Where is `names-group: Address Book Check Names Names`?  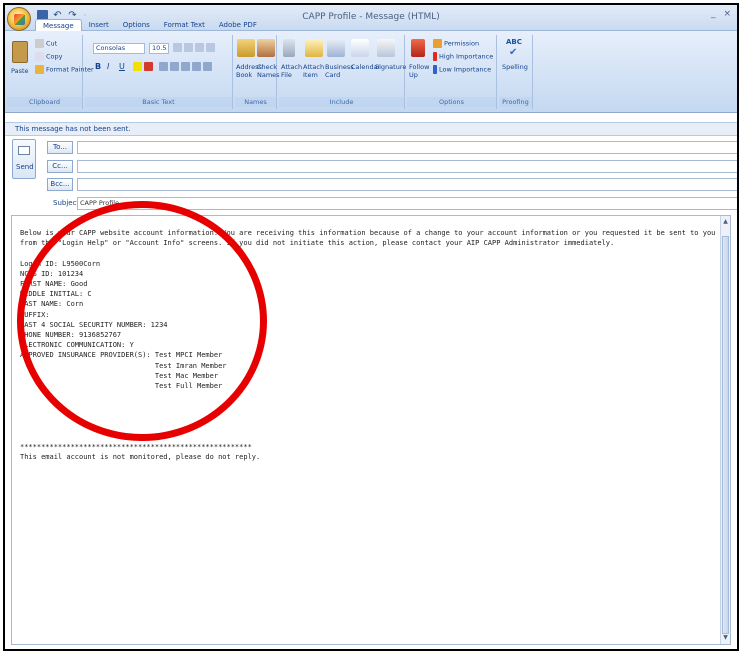 names-group: Address Book Check Names Names is located at coordinates (257, 72).